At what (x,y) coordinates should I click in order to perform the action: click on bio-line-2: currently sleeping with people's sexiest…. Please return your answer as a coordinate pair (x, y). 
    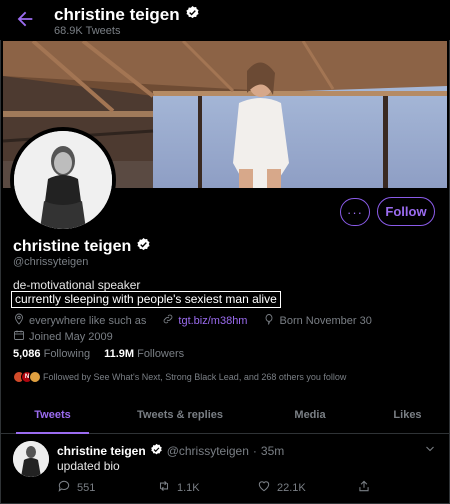
    Looking at the image, I should click on (146, 299).